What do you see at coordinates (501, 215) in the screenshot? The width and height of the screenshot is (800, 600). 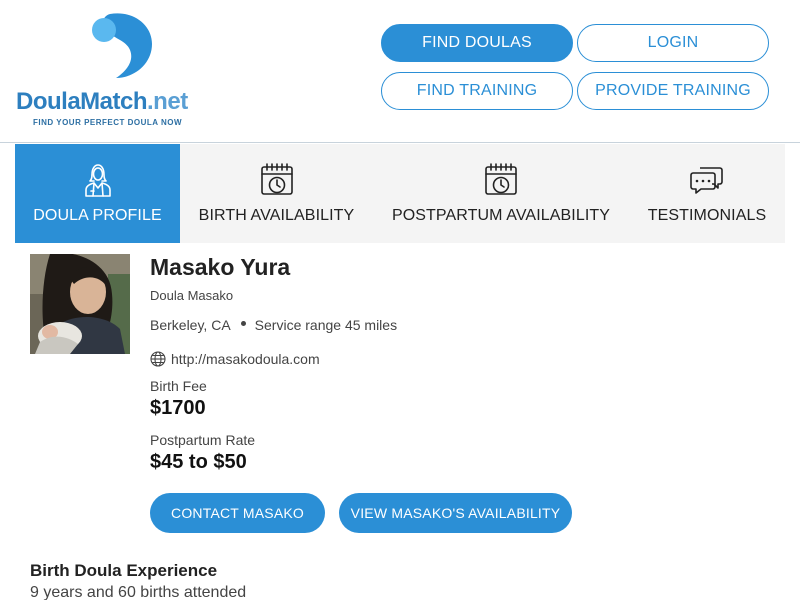 I see `tab-label: POSTPARTUM AVAILABILITY` at bounding box center [501, 215].